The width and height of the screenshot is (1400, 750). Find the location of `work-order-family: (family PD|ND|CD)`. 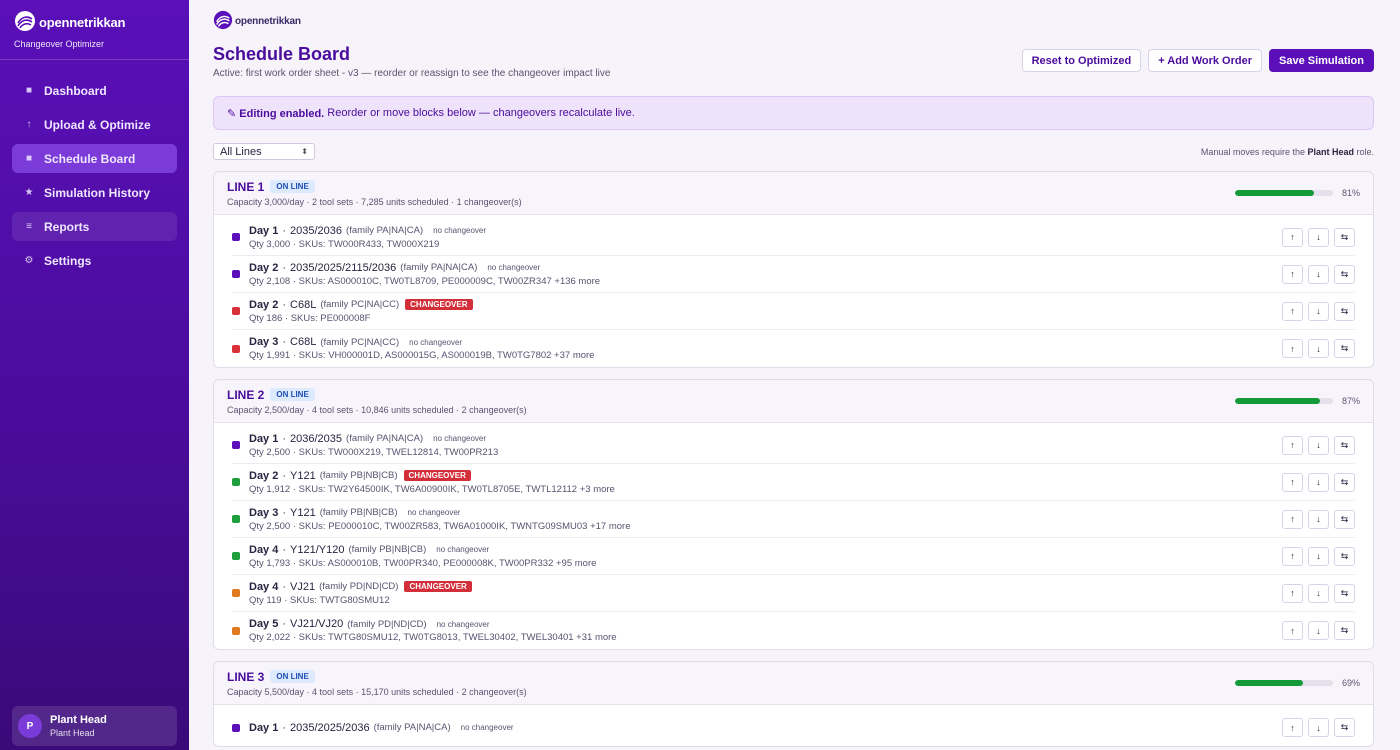

work-order-family: (family PD|ND|CD) is located at coordinates (359, 586).